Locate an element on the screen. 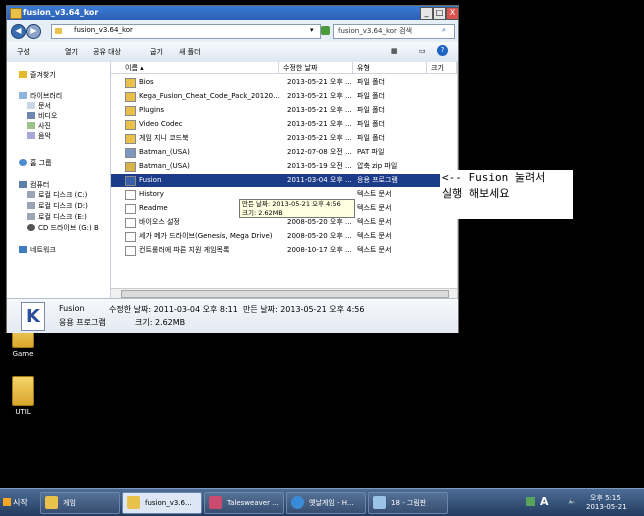 The image size is (644, 516). horizontal-scrollbar is located at coordinates (284, 293).